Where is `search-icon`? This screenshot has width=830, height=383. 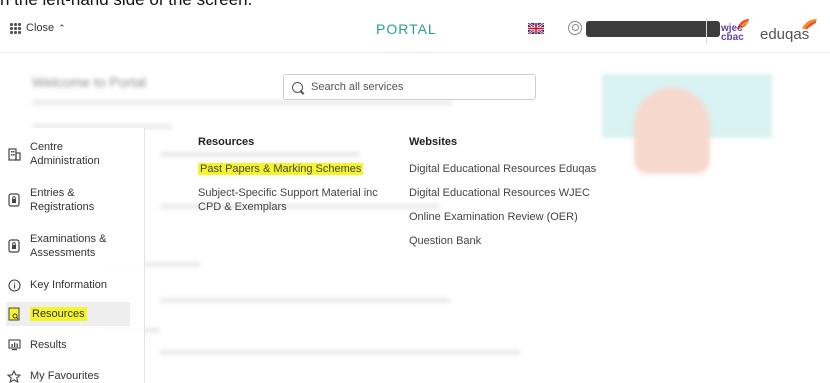
search-icon is located at coordinates (297, 87).